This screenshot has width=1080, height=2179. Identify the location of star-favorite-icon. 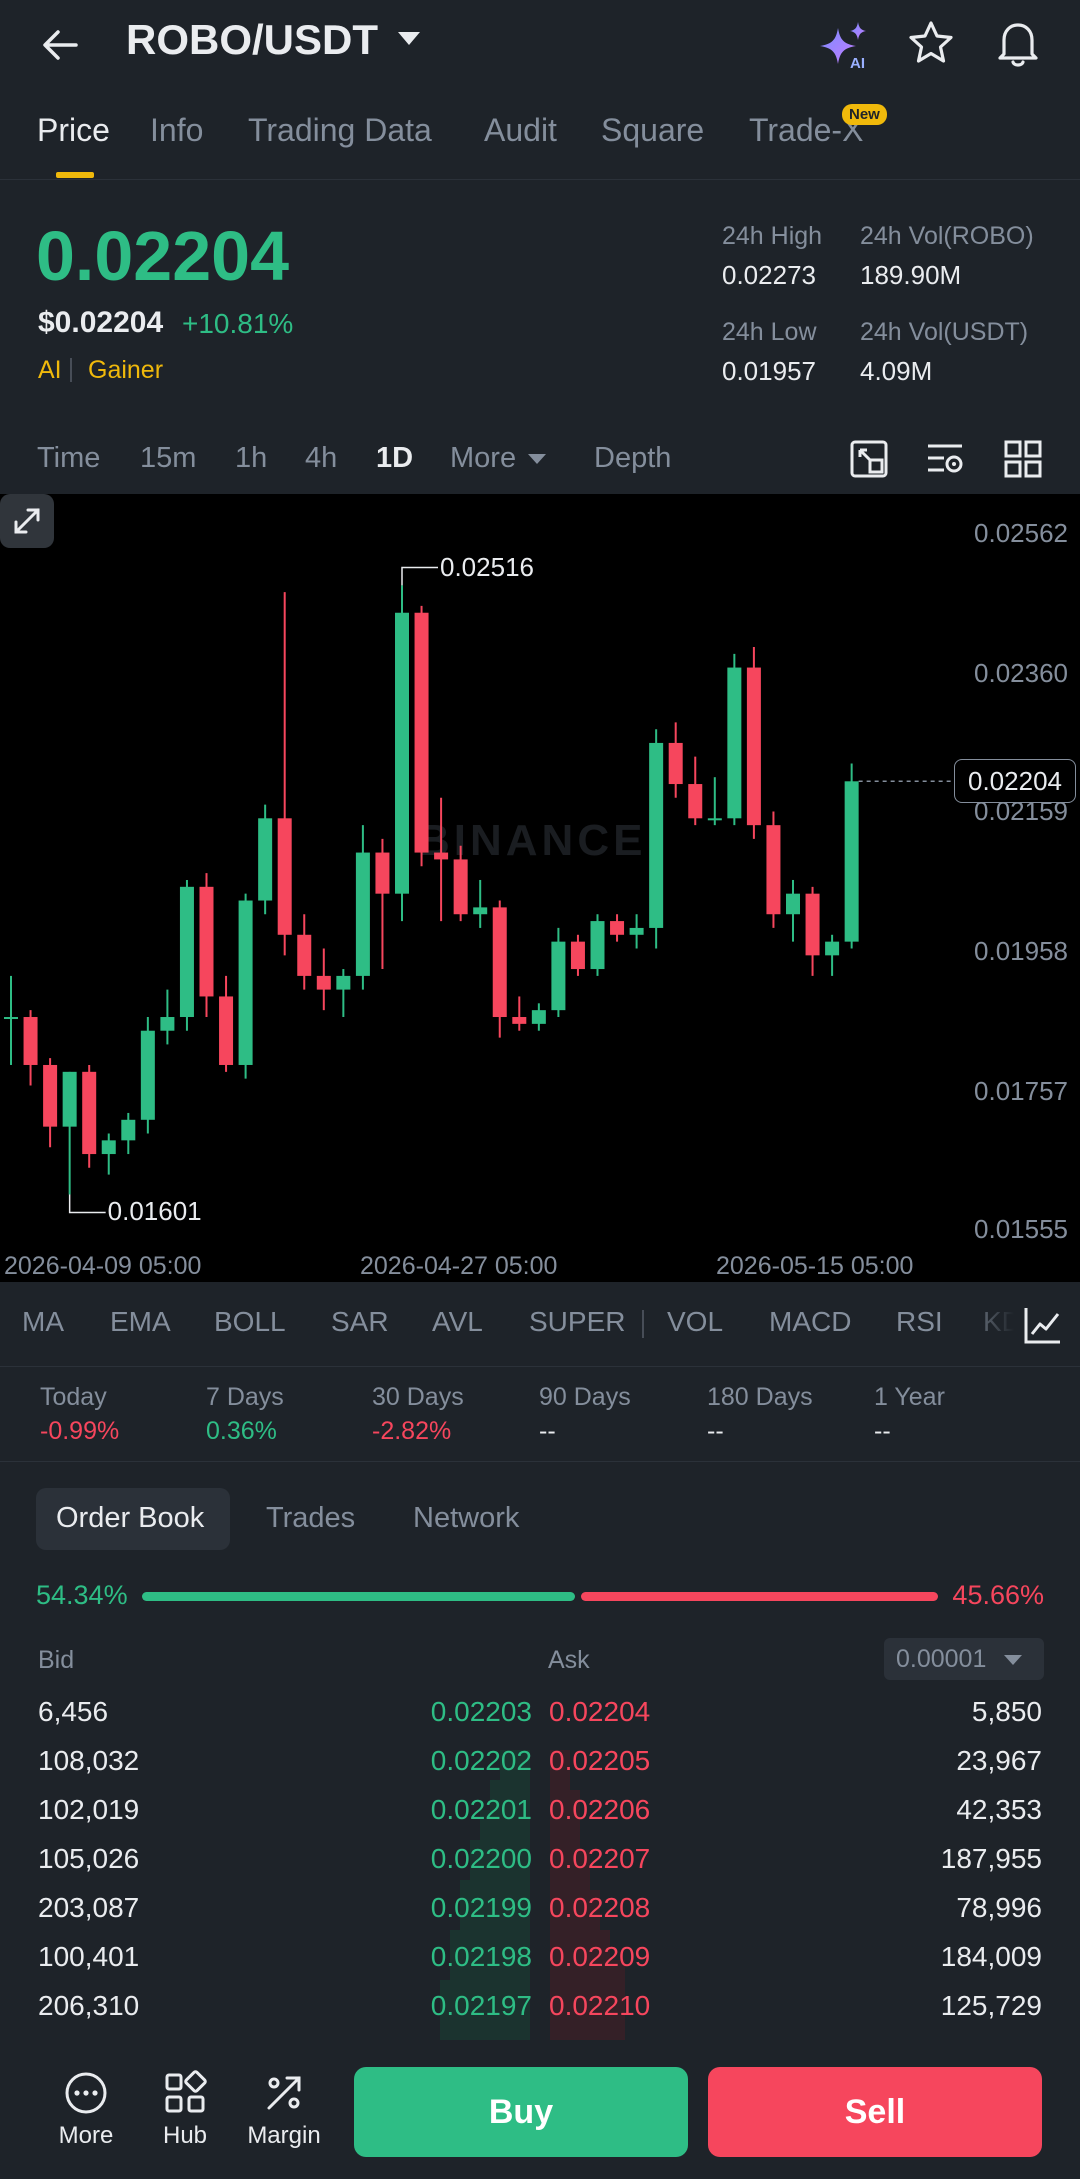
(931, 43).